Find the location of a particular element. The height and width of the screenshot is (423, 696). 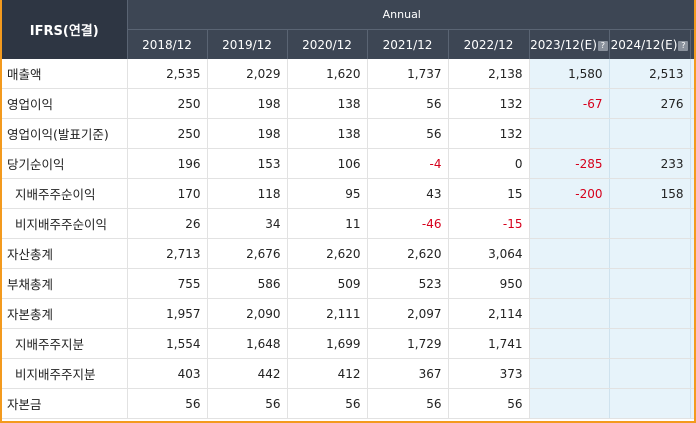

row-label: 당기순이익 is located at coordinates (65, 163).